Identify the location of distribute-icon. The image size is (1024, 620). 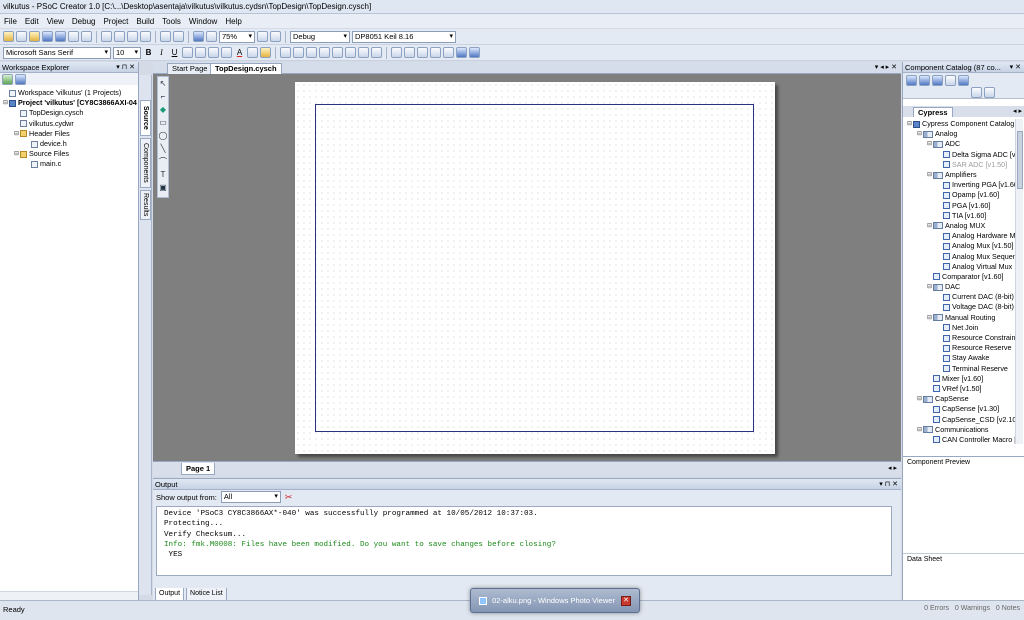
(363, 52).